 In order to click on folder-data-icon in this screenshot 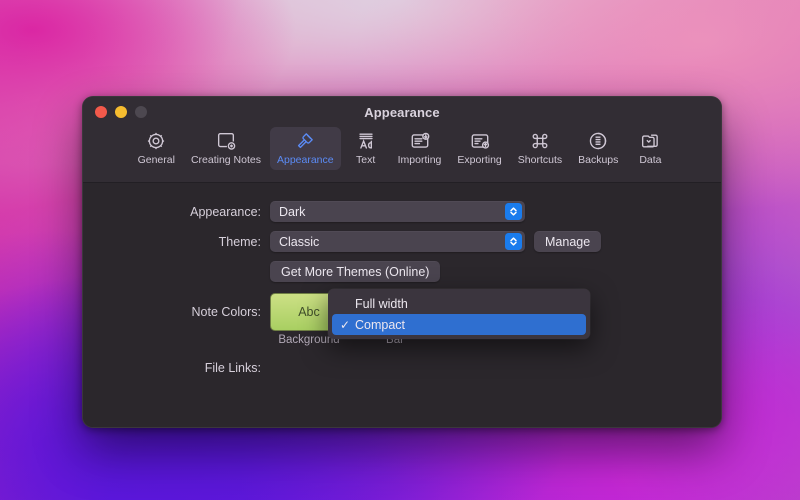, I will do `click(650, 141)`.